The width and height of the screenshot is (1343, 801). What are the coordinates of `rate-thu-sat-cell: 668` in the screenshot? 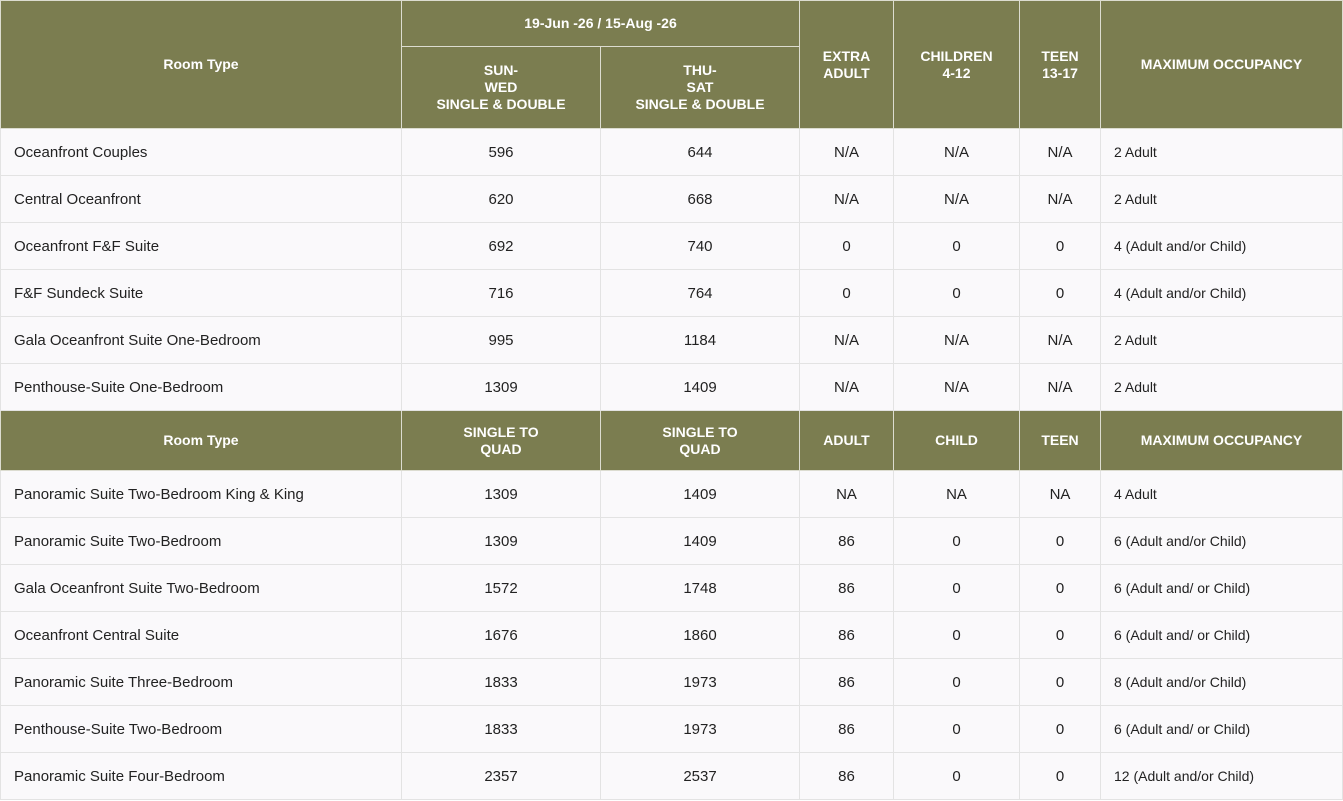 It's located at (700, 199).